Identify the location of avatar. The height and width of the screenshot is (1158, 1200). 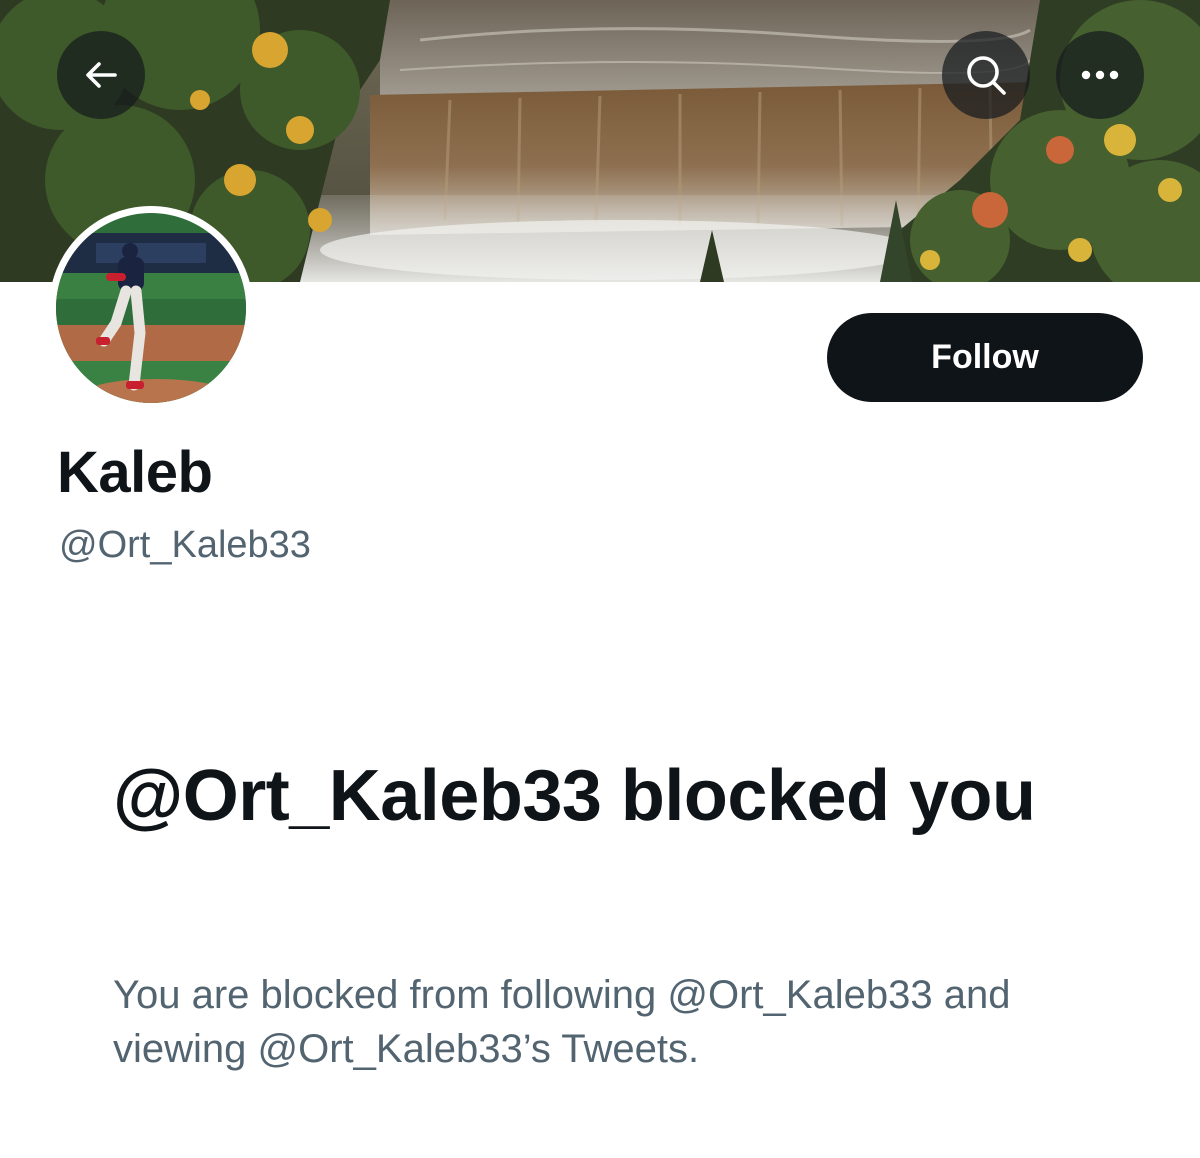
(151, 308).